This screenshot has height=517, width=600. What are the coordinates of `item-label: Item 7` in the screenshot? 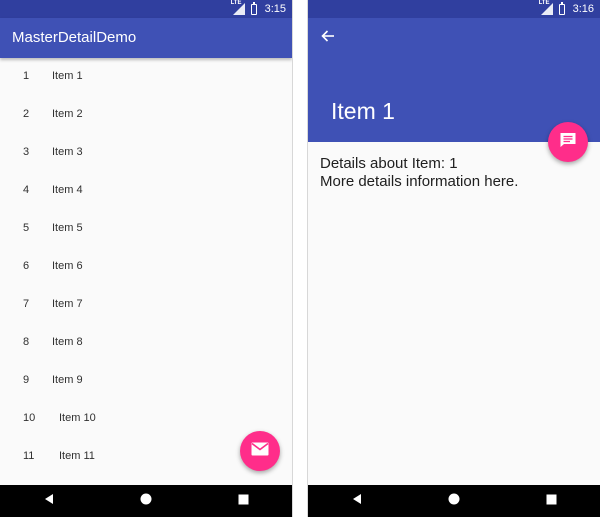 It's located at (67, 304).